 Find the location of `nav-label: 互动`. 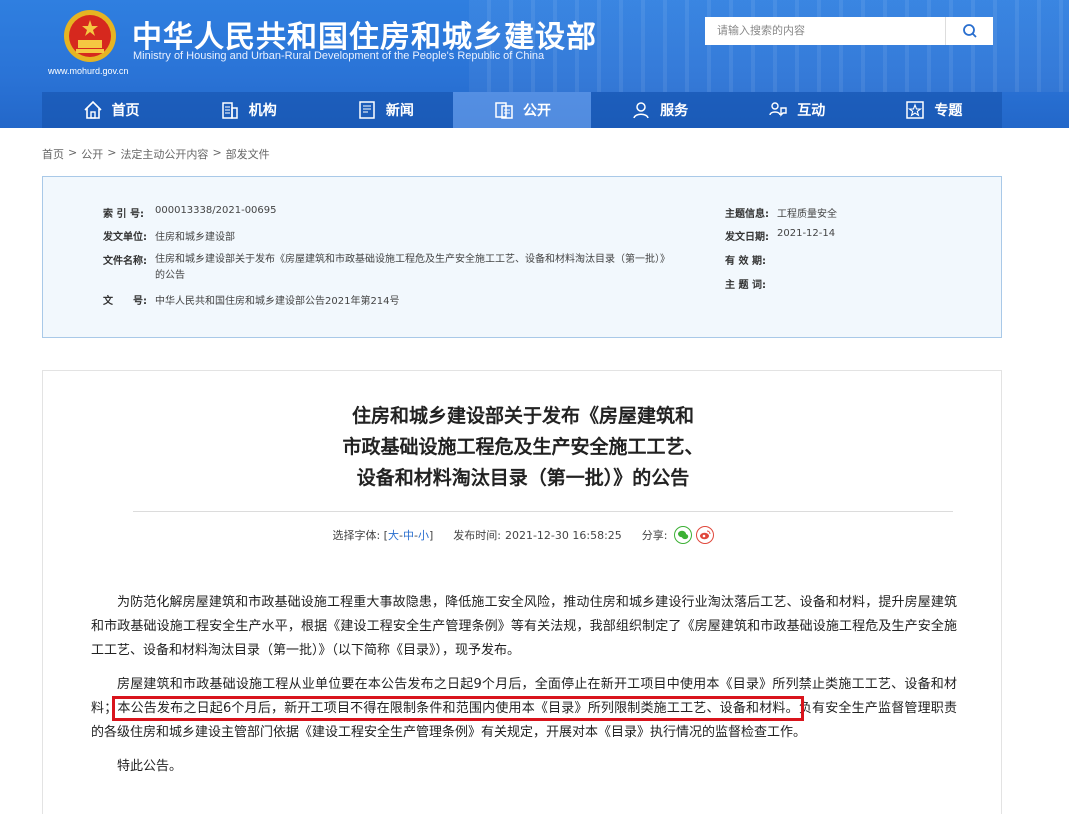

nav-label: 互动 is located at coordinates (811, 111).